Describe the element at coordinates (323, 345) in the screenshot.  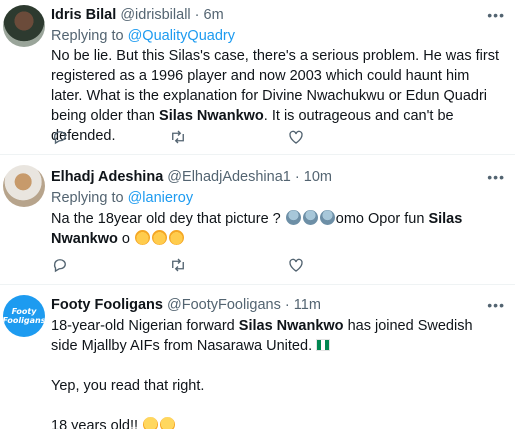
I see `nigeria-flag-icon` at that location.